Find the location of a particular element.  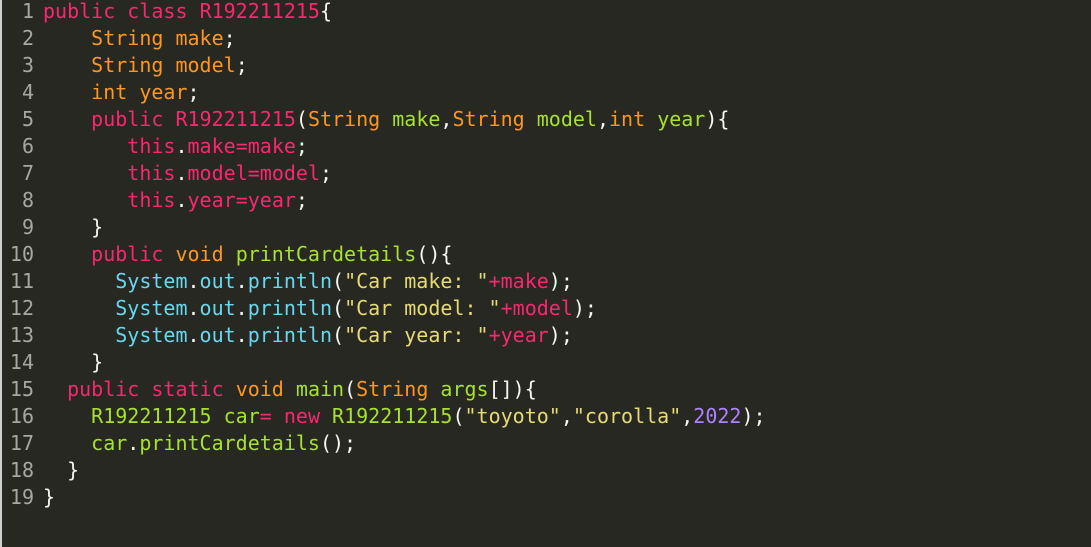

line-number: 4 is located at coordinates (27, 92).